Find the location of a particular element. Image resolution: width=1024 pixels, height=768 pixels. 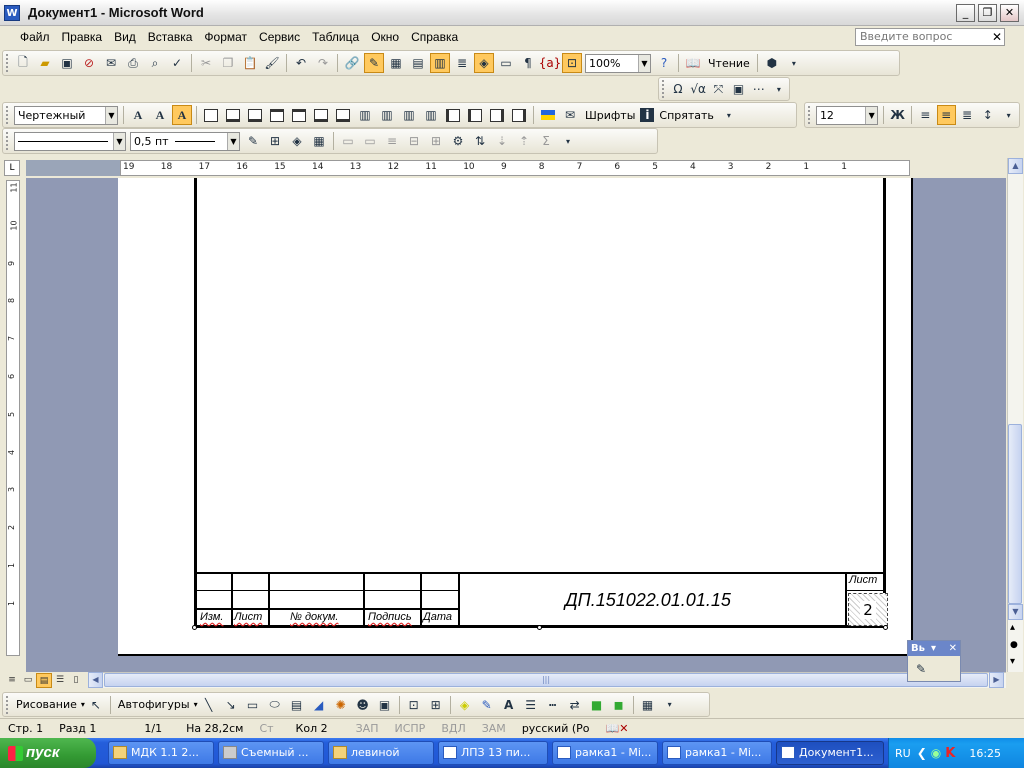

menu-view: Вид is located at coordinates (125, 37).